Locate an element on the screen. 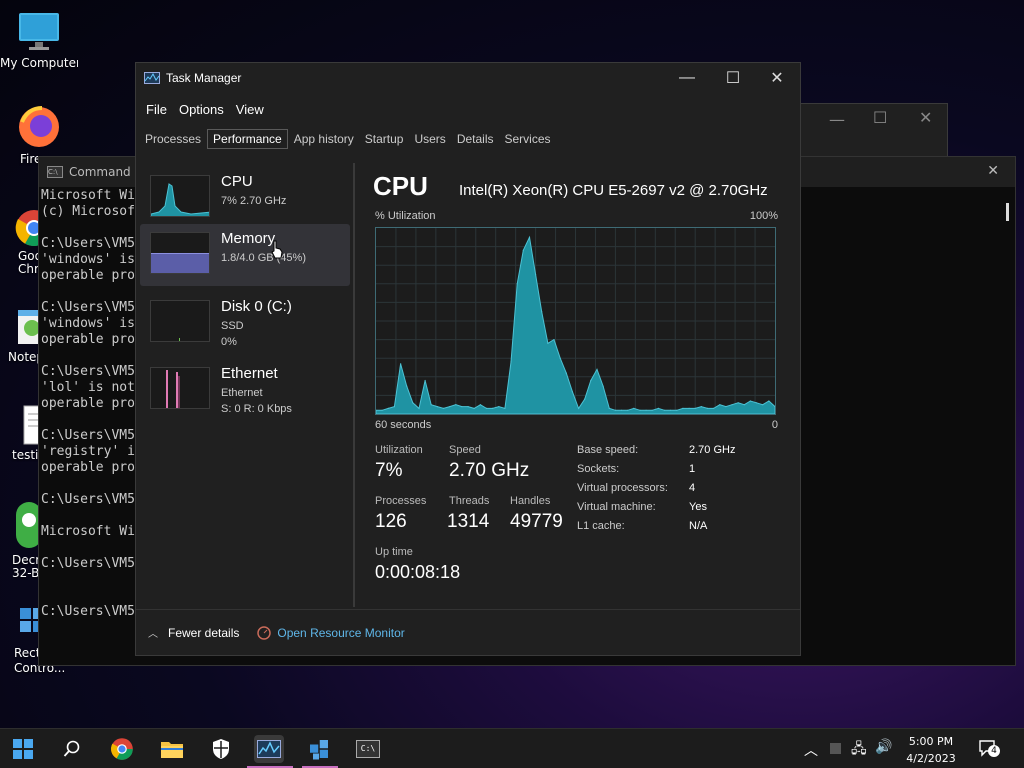 The height and width of the screenshot is (768, 1024). volume-icon: 🔊 is located at coordinates (883, 747).